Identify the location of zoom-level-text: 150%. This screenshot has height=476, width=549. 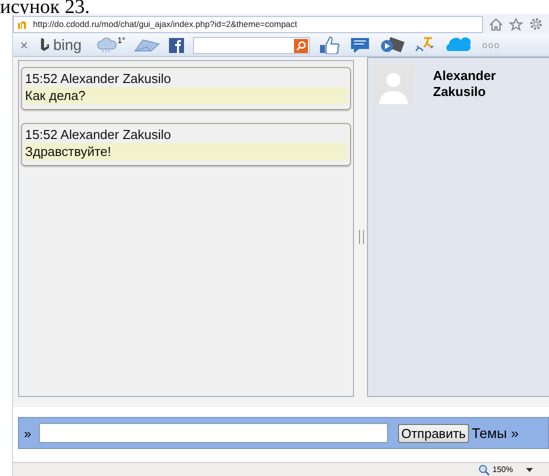
(502, 469).